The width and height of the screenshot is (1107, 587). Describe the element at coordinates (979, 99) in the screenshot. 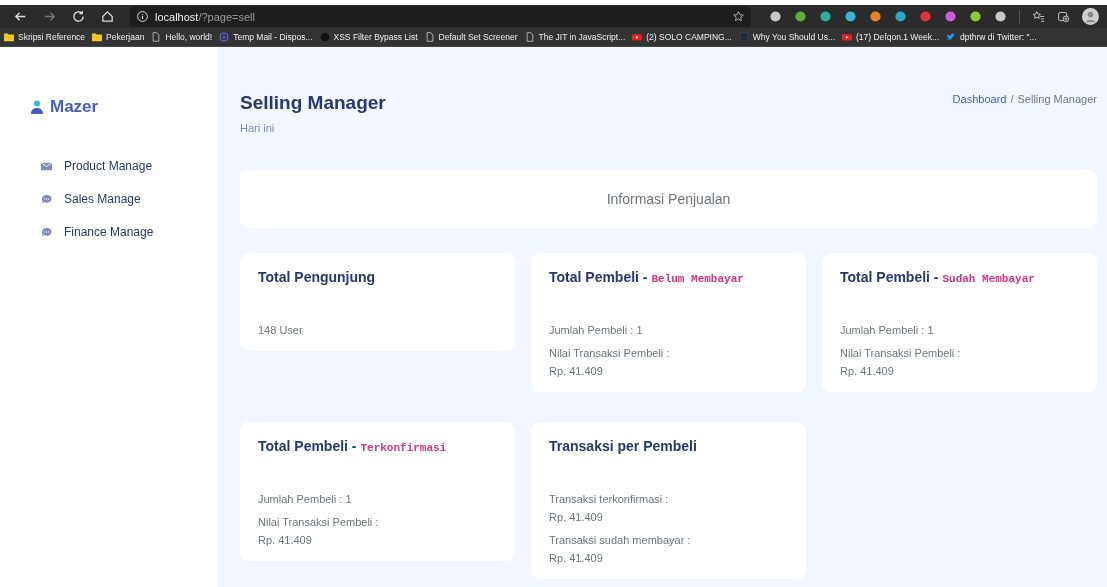

I see `breadcrumb-item: Dashboard` at that location.